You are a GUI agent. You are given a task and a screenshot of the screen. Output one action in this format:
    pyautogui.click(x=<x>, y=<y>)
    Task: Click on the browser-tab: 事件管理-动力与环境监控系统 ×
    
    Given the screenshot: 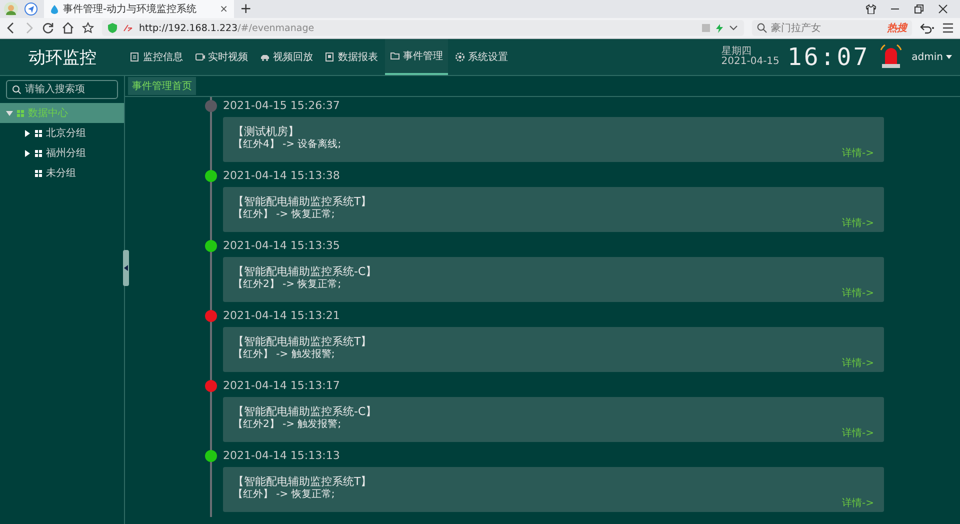 What is the action you would take?
    pyautogui.click(x=139, y=9)
    